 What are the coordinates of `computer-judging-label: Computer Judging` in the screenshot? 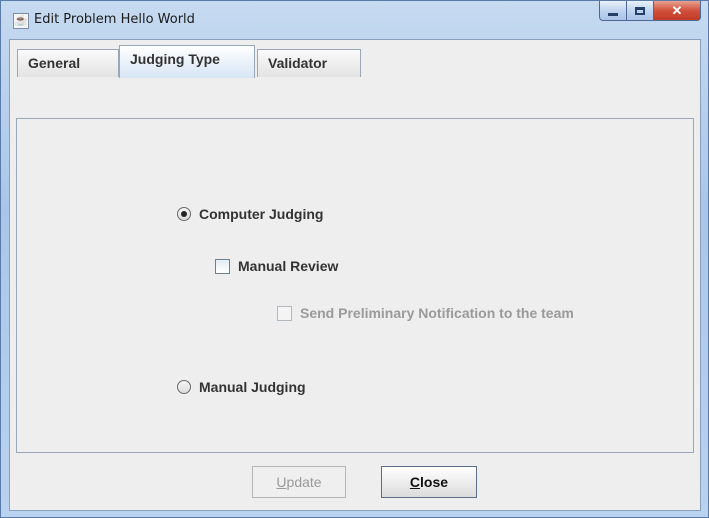 It's located at (261, 214).